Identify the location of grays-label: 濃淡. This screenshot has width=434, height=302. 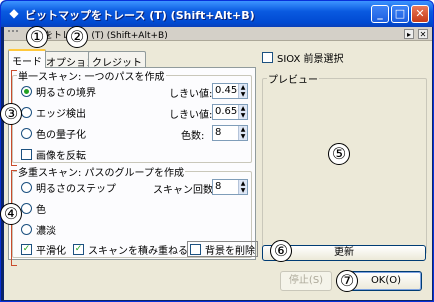
(46, 231).